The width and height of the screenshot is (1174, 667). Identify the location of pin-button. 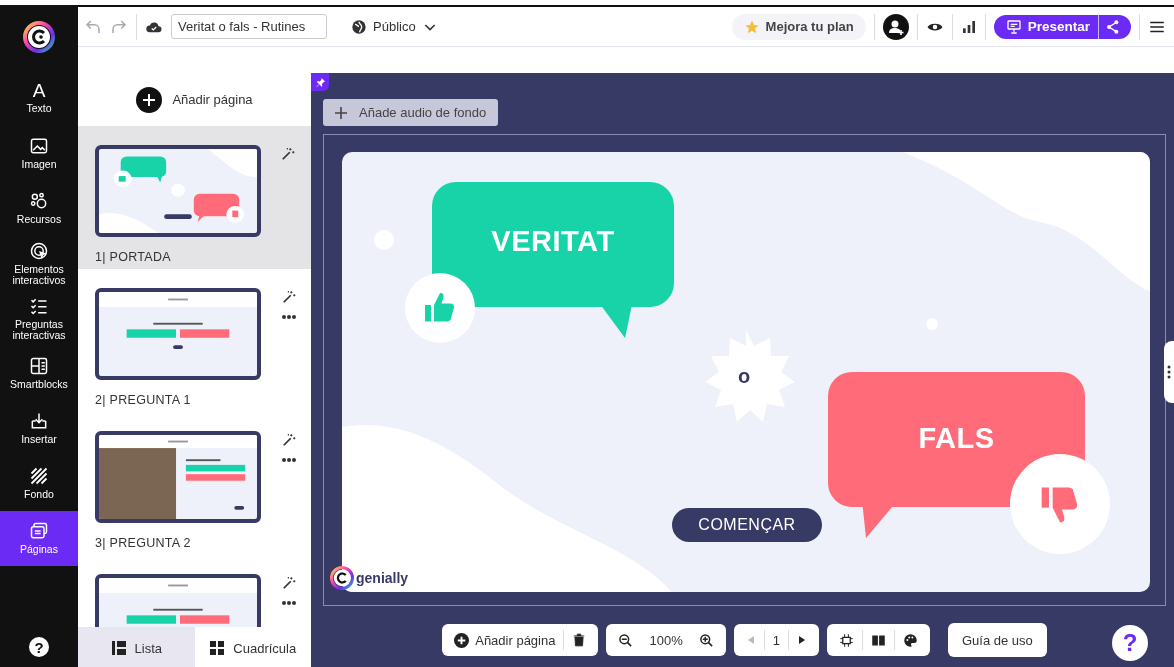
(320, 82).